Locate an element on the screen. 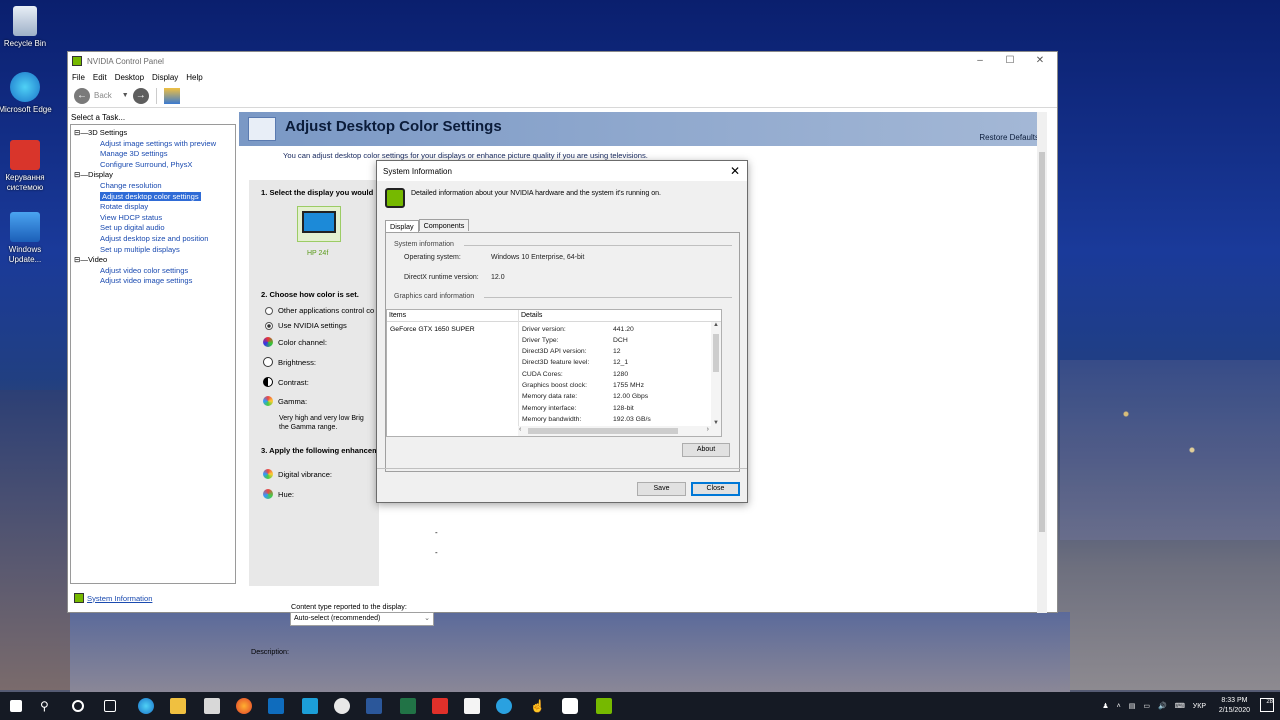 The image size is (1280, 720). details-horizontal-scrollbar: ‹ › is located at coordinates (619, 431).